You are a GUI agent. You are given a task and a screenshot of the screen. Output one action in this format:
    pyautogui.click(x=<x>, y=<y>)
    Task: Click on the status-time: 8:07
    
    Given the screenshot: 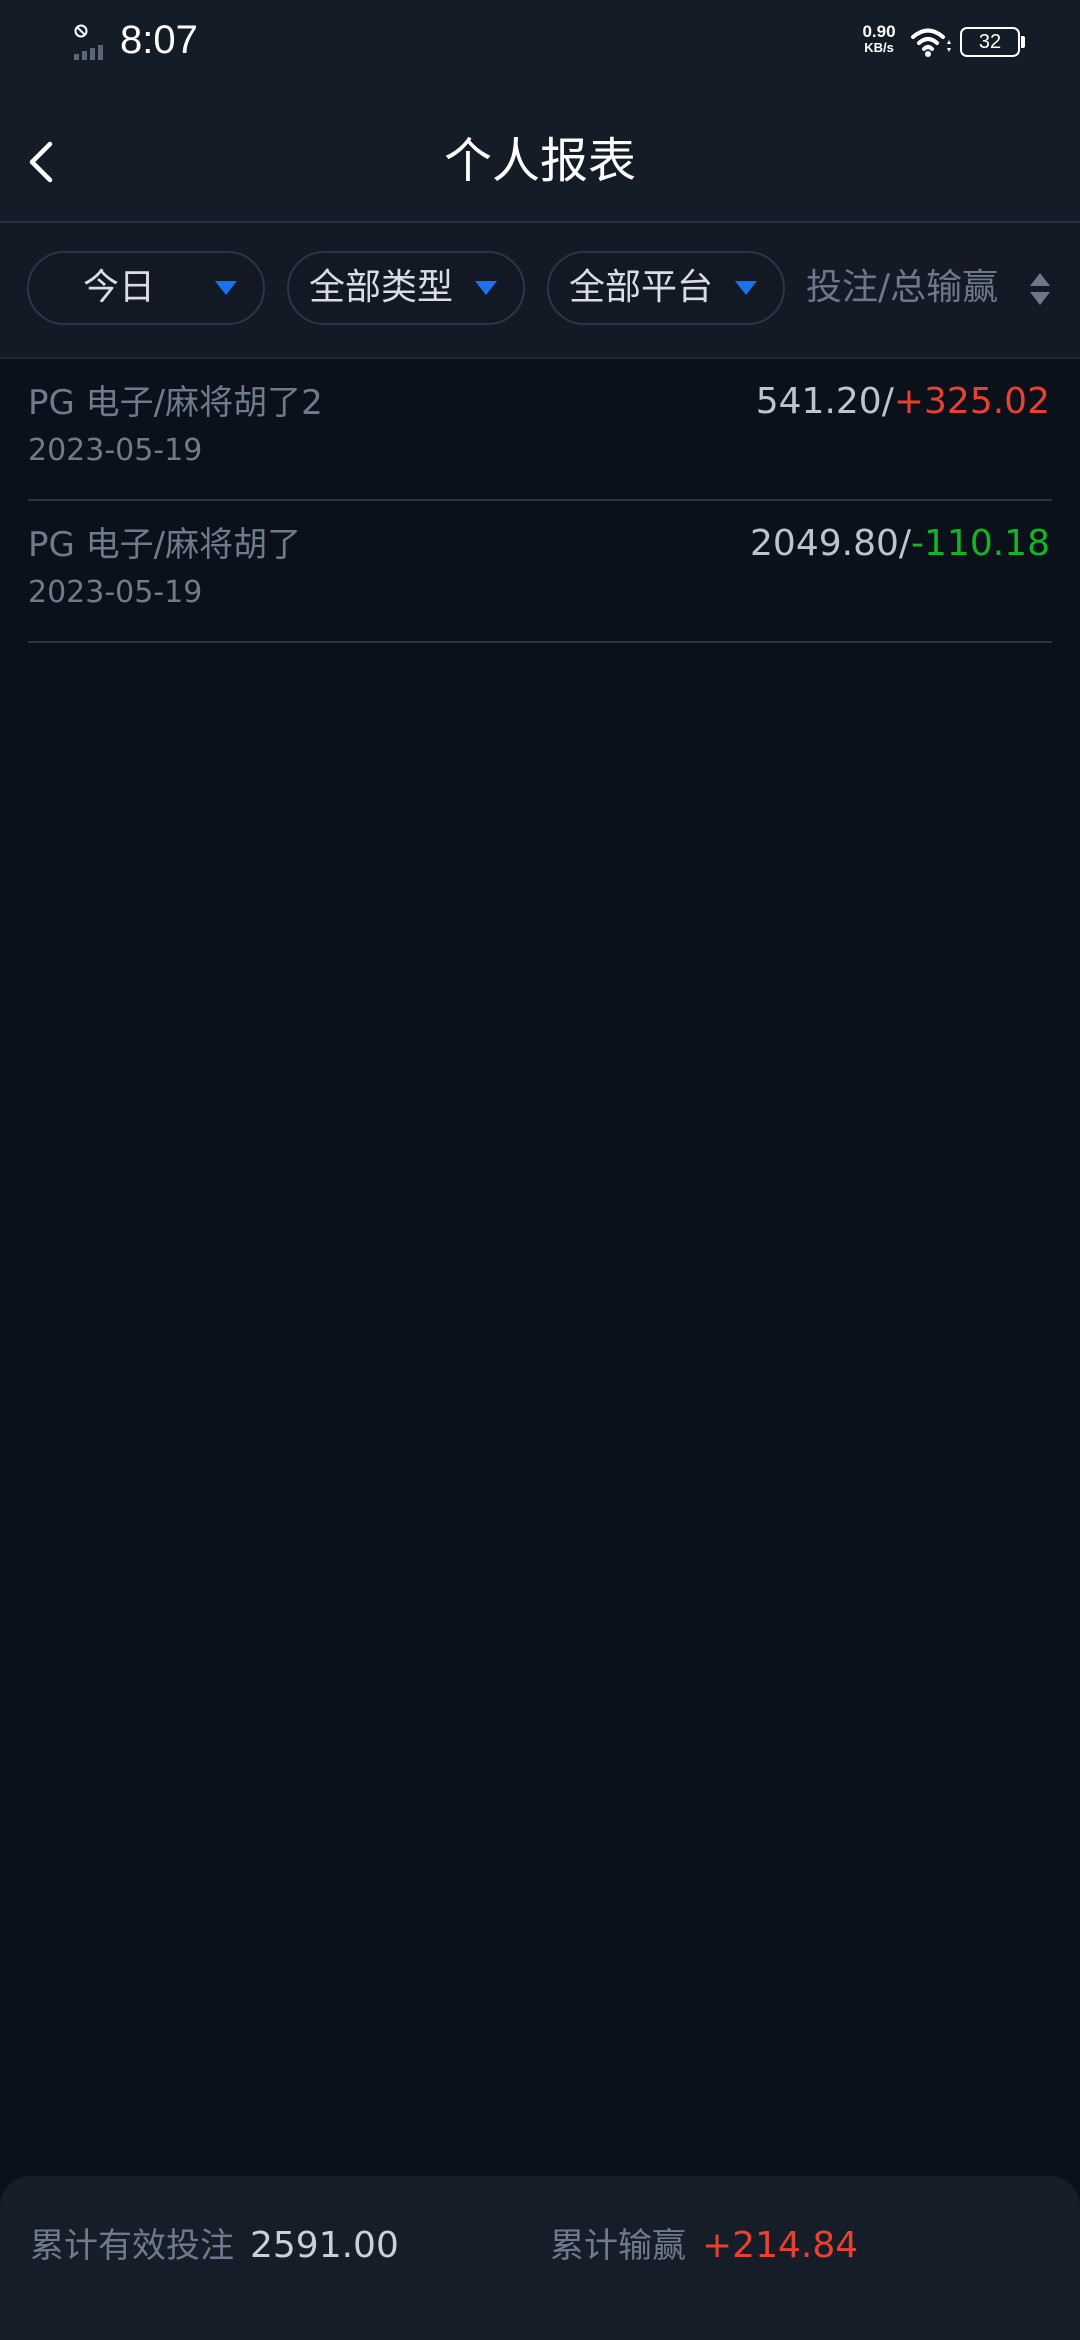 What is the action you would take?
    pyautogui.click(x=159, y=40)
    